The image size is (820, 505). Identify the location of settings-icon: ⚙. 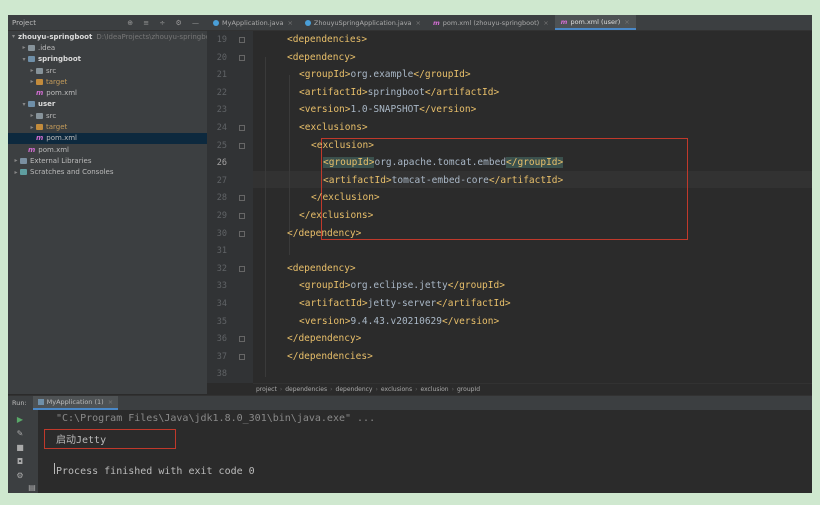
(20, 476).